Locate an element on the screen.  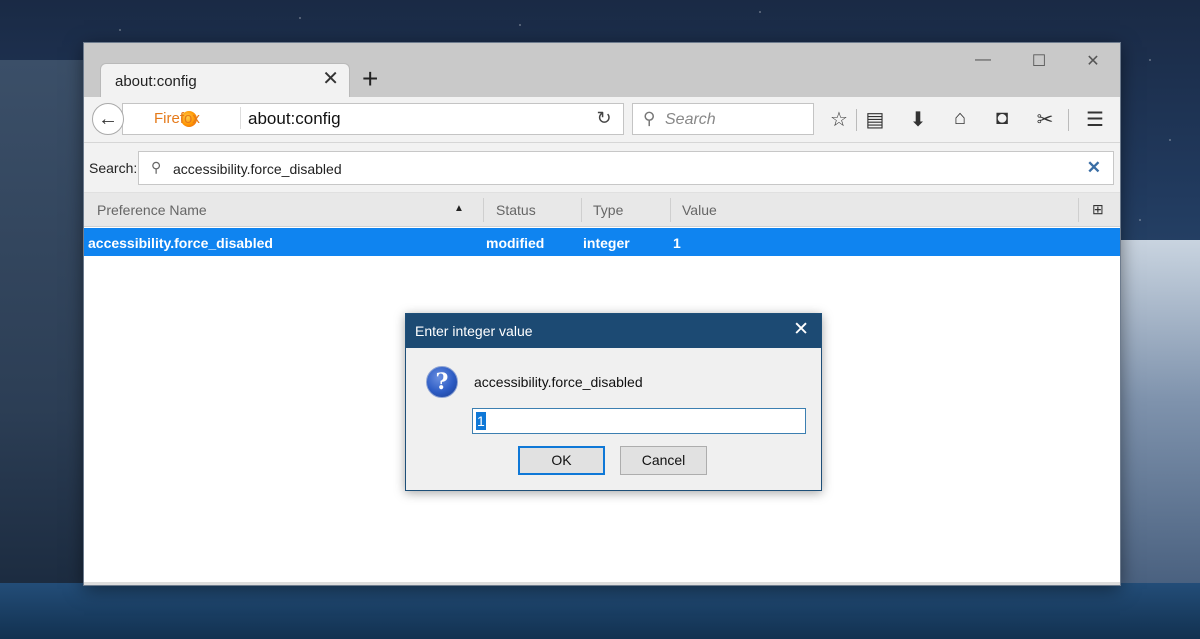
identity-label: Firefox is located at coordinates (177, 118).